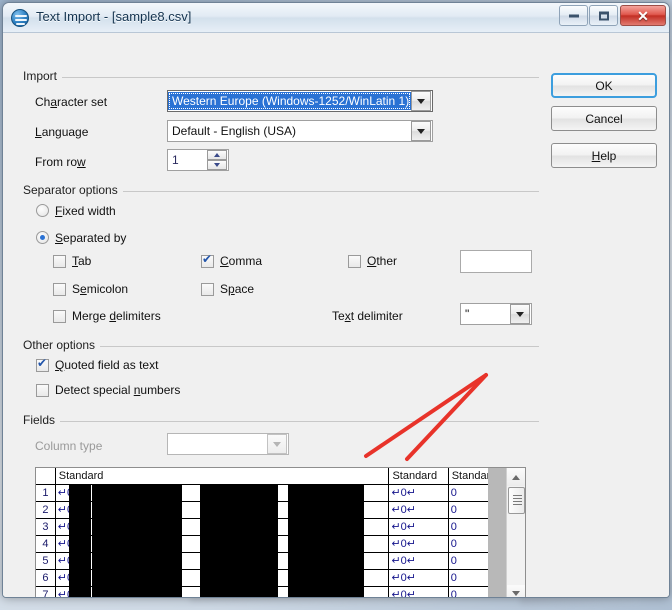 This screenshot has width=672, height=610. I want to click on title-bar: Text Import - [sample8.csv] ✕, so click(336, 18).